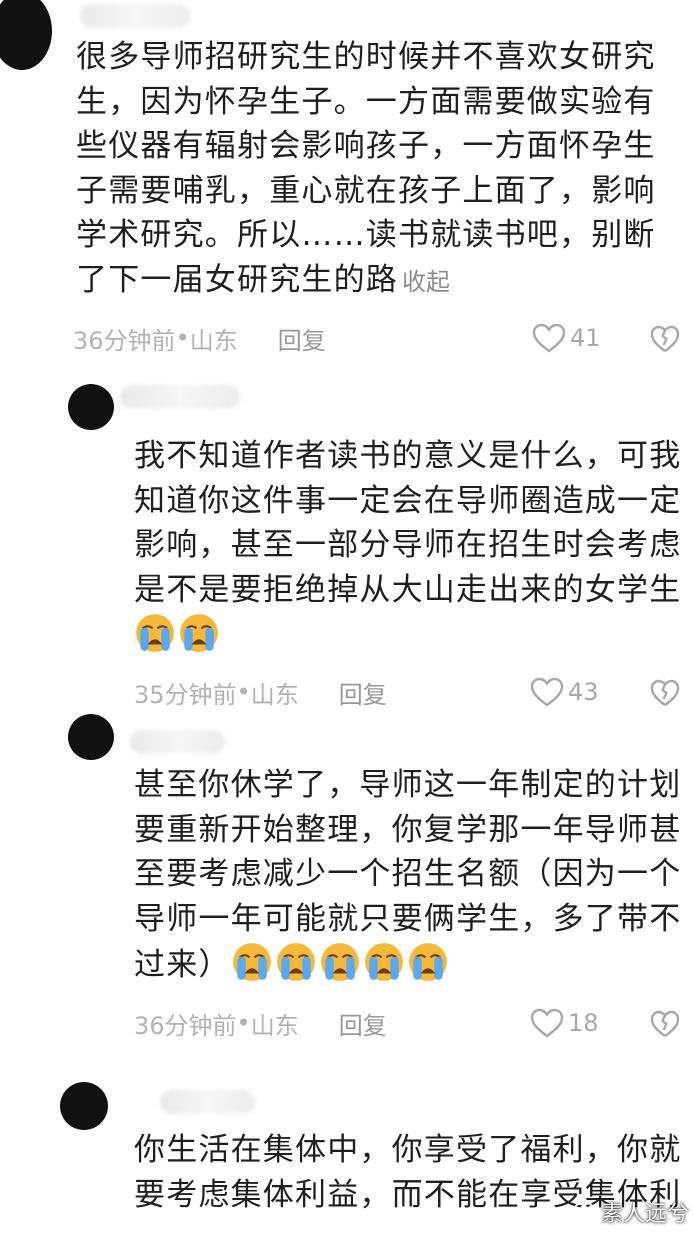 Image resolution: width=693 pixels, height=1234 pixels. I want to click on like-button: 41, so click(566, 338).